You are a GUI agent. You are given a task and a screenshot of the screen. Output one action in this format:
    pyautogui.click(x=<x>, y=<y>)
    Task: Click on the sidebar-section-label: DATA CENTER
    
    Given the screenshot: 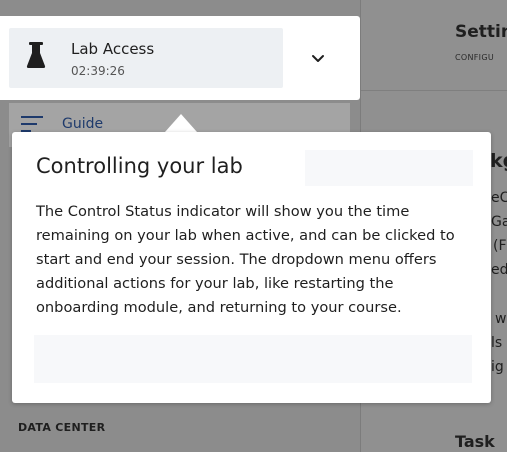 What is the action you would take?
    pyautogui.click(x=62, y=427)
    